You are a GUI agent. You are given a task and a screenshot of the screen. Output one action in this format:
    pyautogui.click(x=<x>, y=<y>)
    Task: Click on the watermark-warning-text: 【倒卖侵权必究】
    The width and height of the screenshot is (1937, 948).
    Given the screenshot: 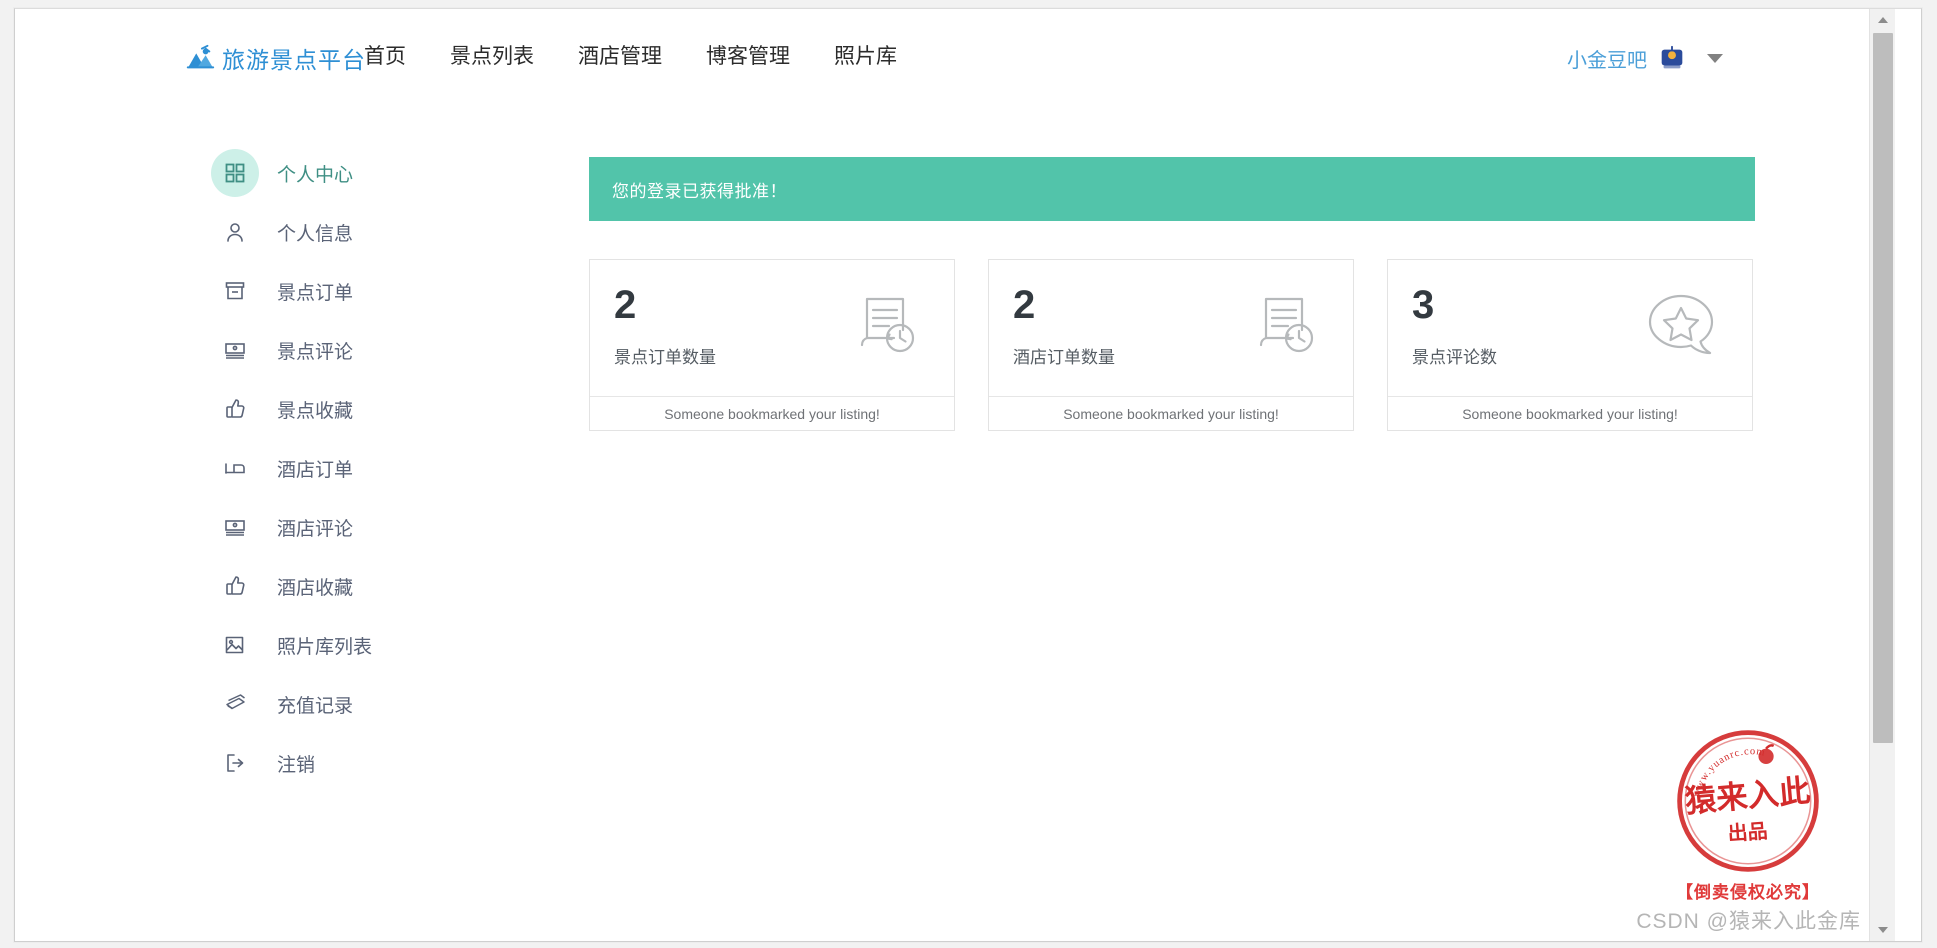 What is the action you would take?
    pyautogui.click(x=1748, y=893)
    